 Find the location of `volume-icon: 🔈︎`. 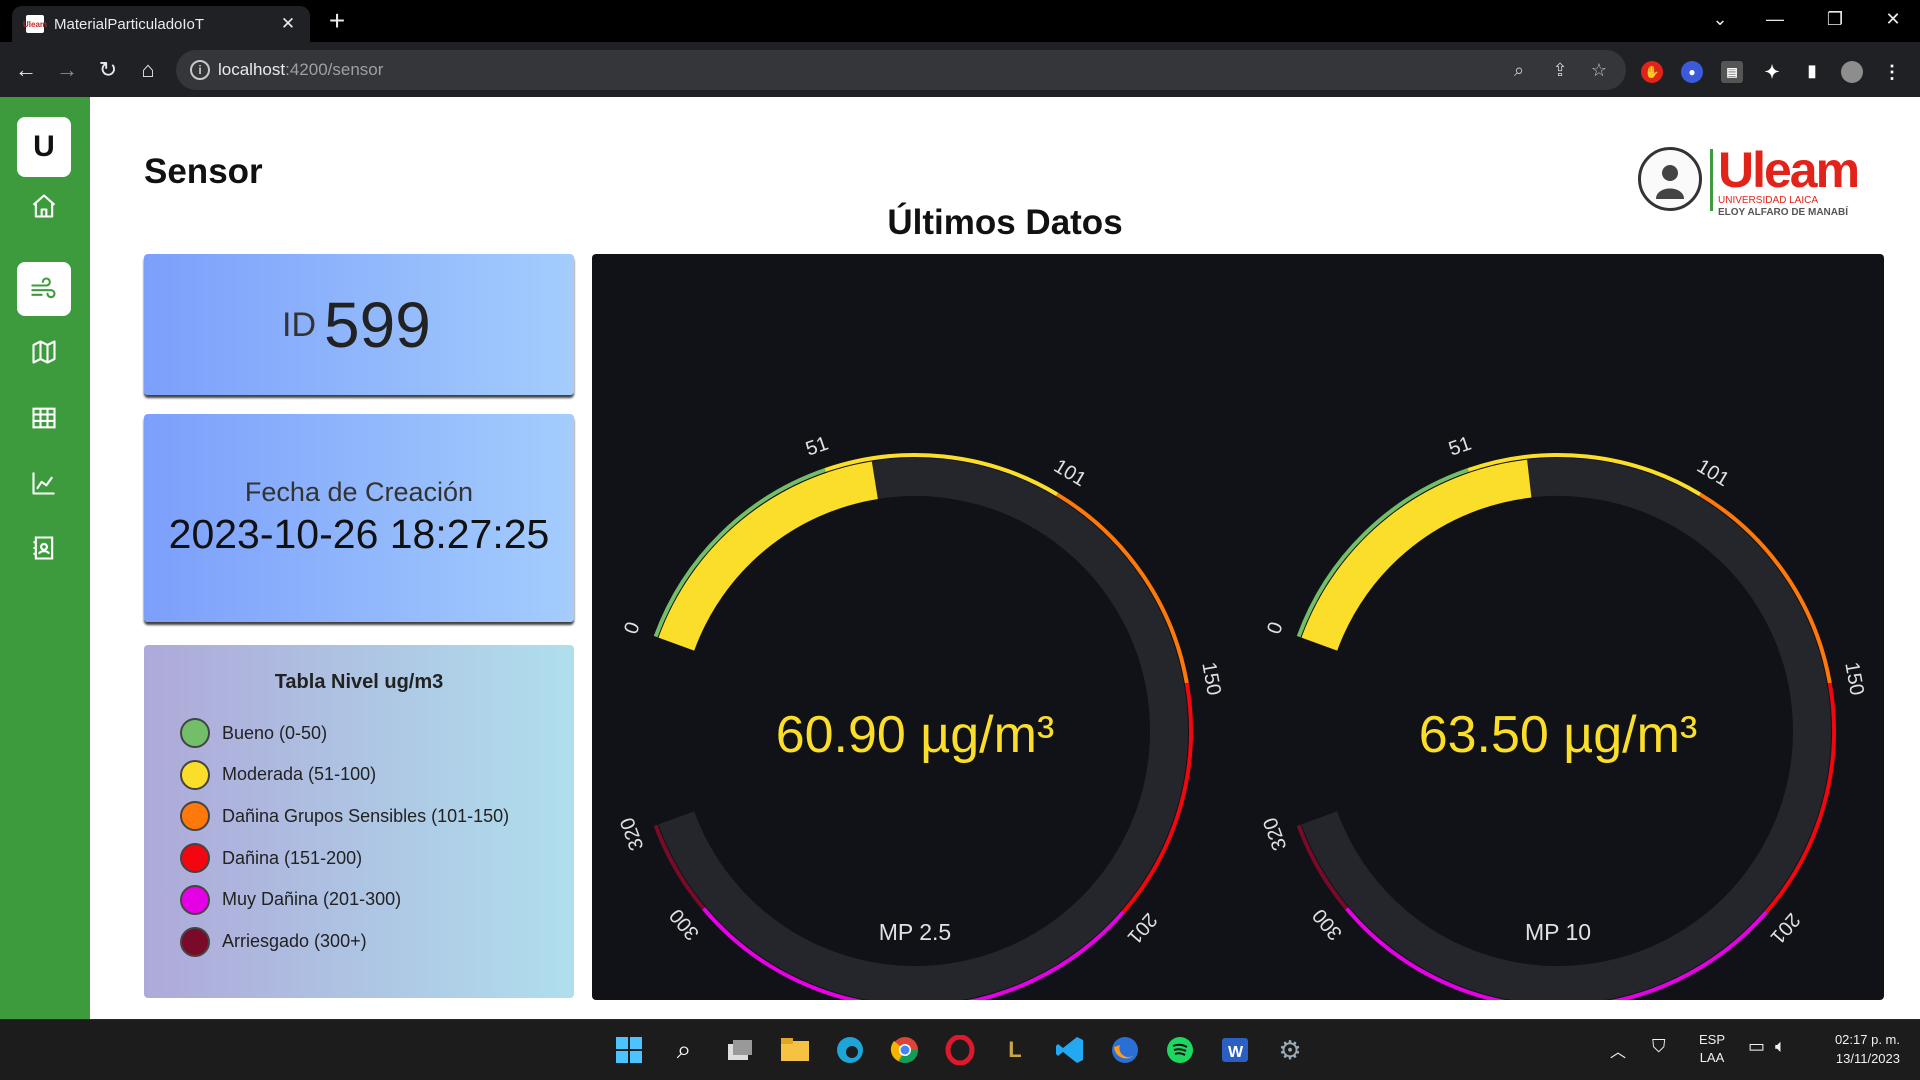

volume-icon: 🔈︎ is located at coordinates (1780, 1046).